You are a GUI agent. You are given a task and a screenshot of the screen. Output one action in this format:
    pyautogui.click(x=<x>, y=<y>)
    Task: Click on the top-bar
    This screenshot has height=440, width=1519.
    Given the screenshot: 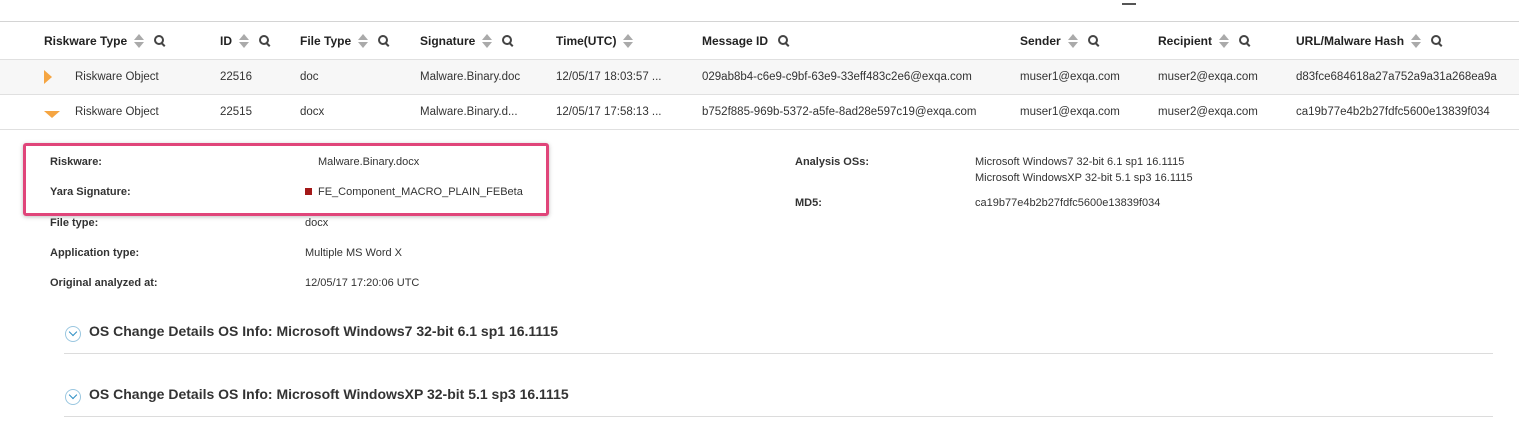 What is the action you would take?
    pyautogui.click(x=759, y=11)
    